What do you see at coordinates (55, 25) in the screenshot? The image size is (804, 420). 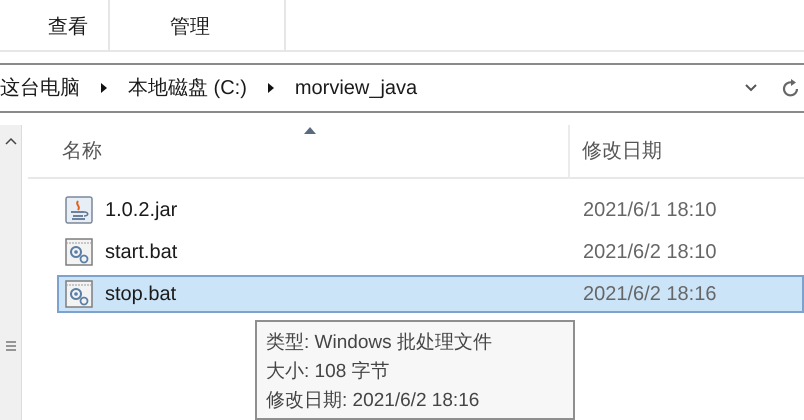 I see `ribbon-tab: 查看` at bounding box center [55, 25].